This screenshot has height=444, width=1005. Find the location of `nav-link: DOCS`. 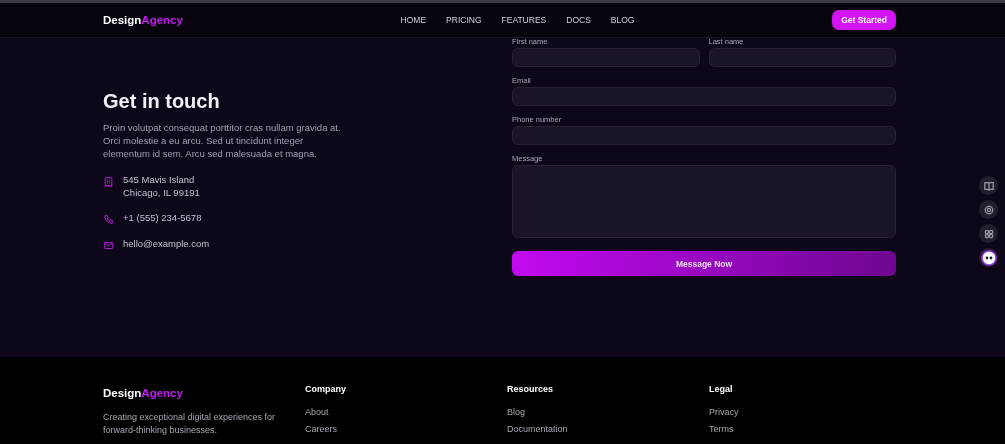

nav-link: DOCS is located at coordinates (578, 20).